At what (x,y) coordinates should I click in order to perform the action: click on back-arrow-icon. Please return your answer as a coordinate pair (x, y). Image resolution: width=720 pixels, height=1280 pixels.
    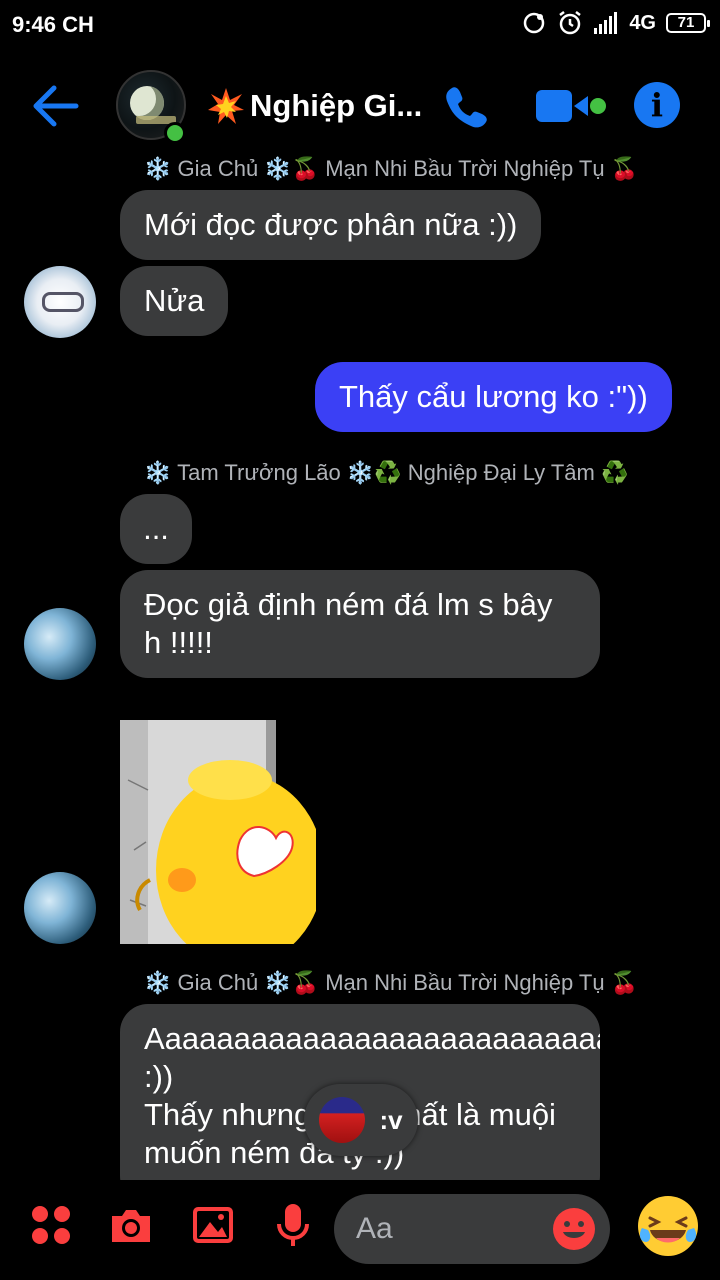
    Looking at the image, I should click on (56, 106).